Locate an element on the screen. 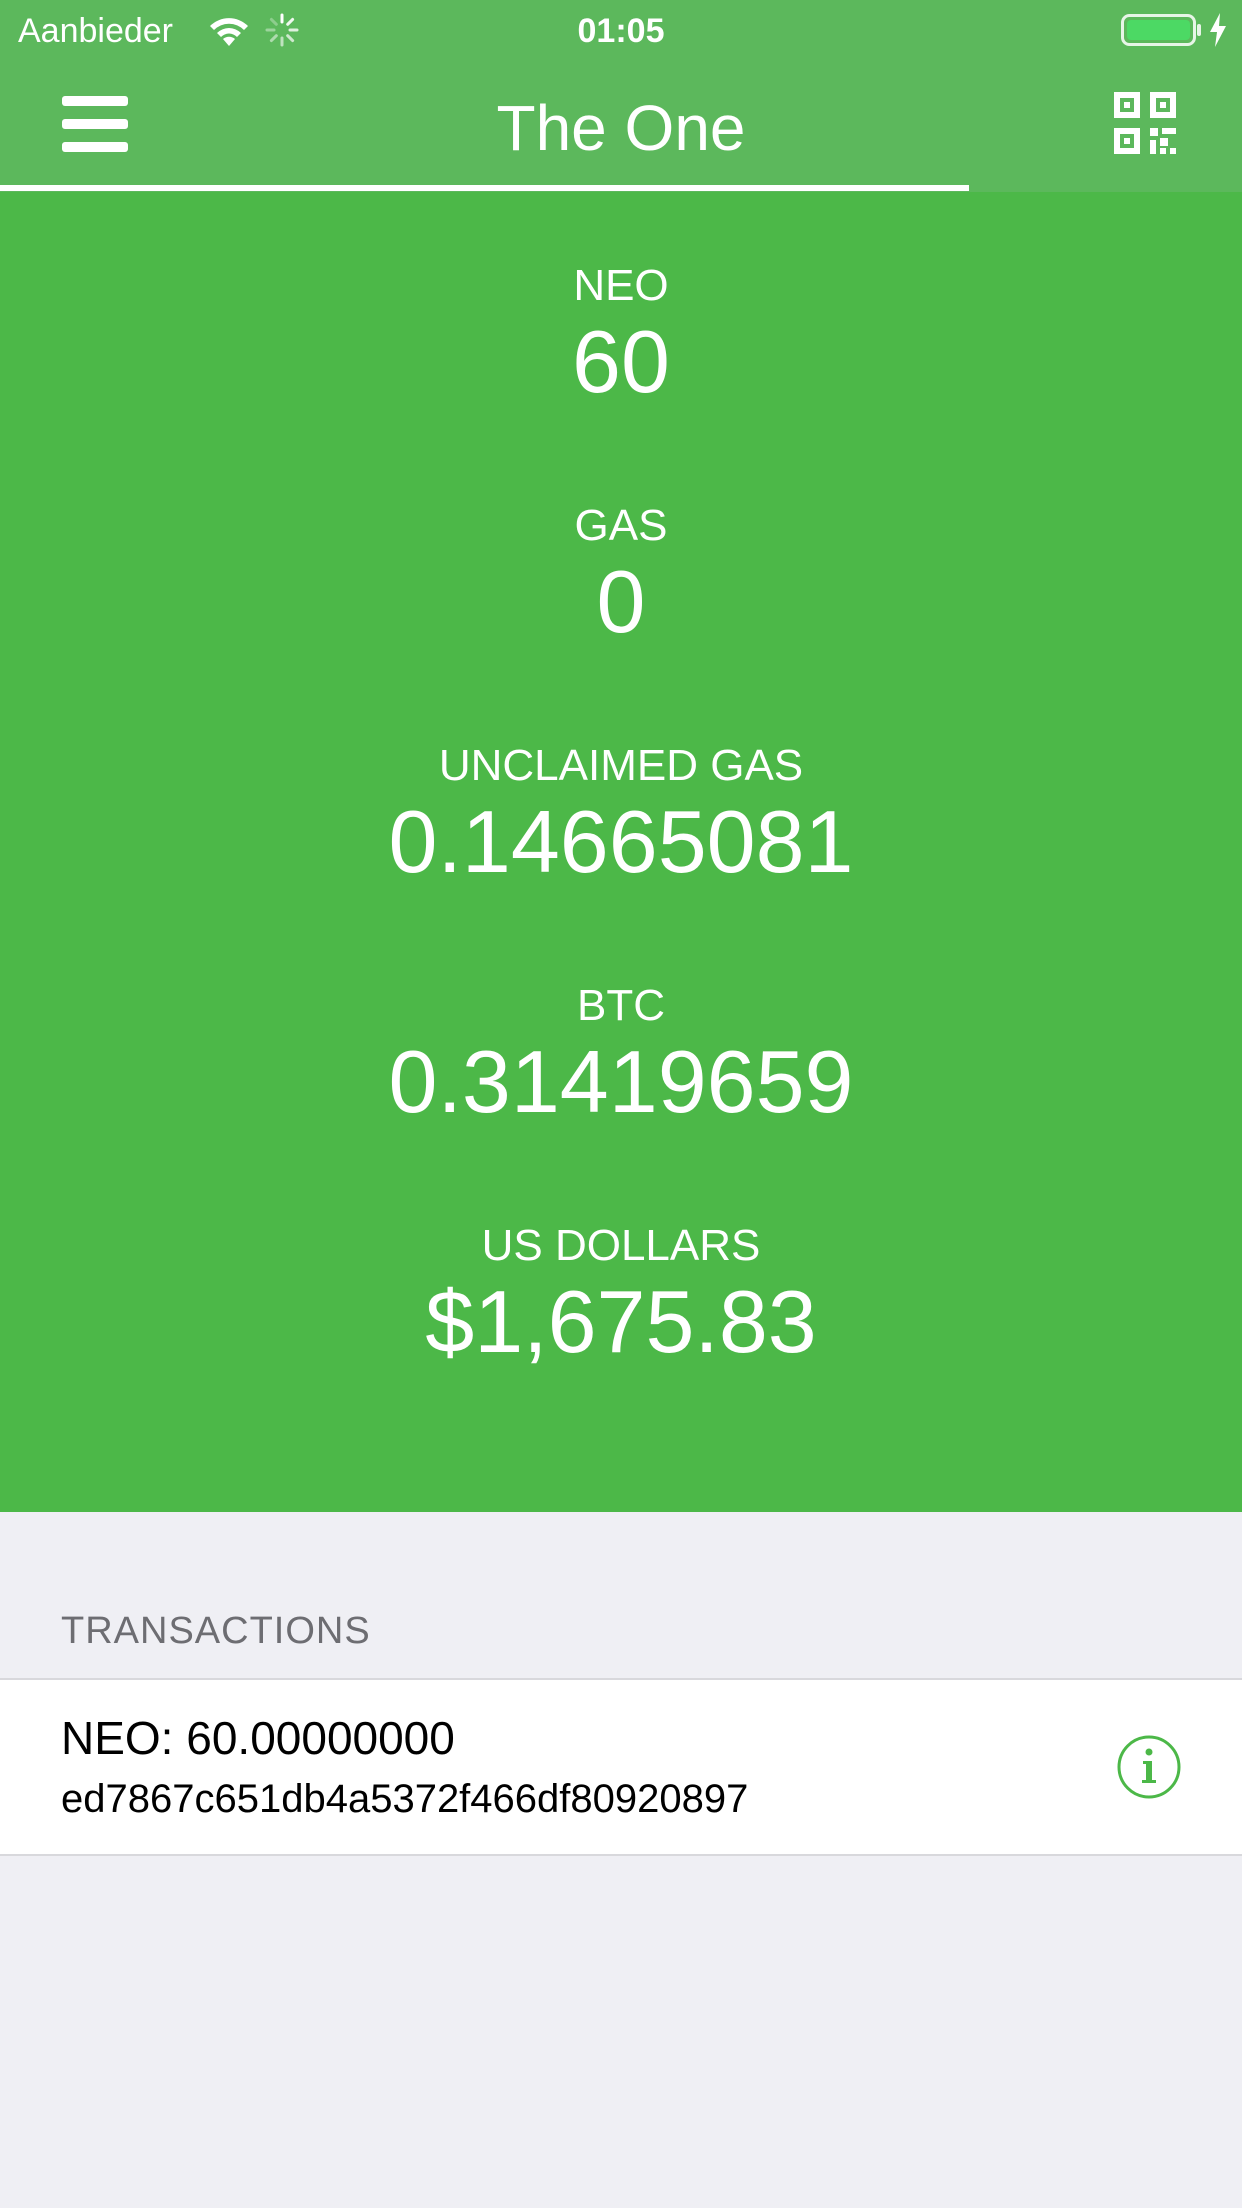  status-time: 01:05 is located at coordinates (621, 31).